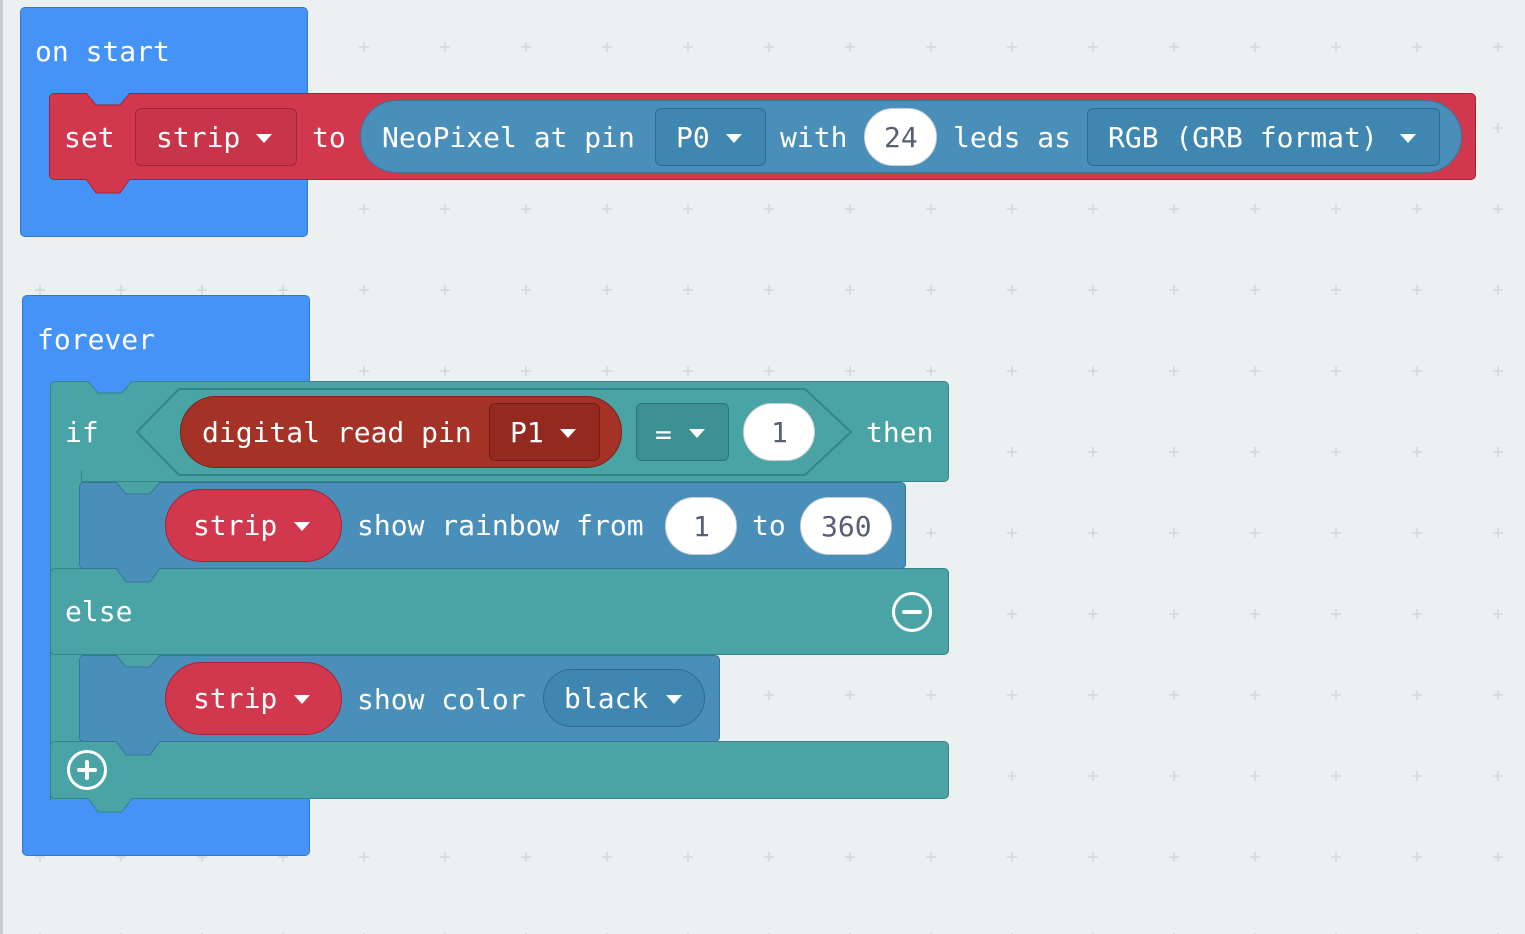 This screenshot has width=1525, height=934. I want to click on else-row, so click(499, 611).